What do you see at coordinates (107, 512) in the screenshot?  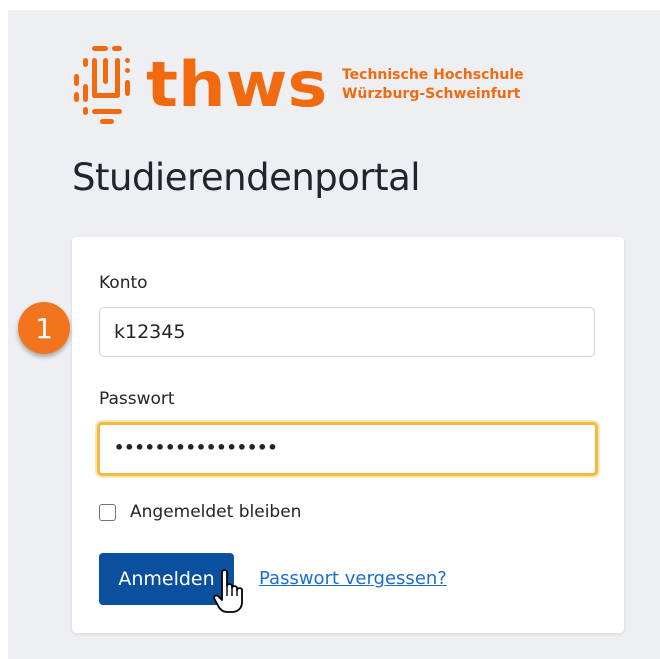 I see `remember-me-checkbox` at bounding box center [107, 512].